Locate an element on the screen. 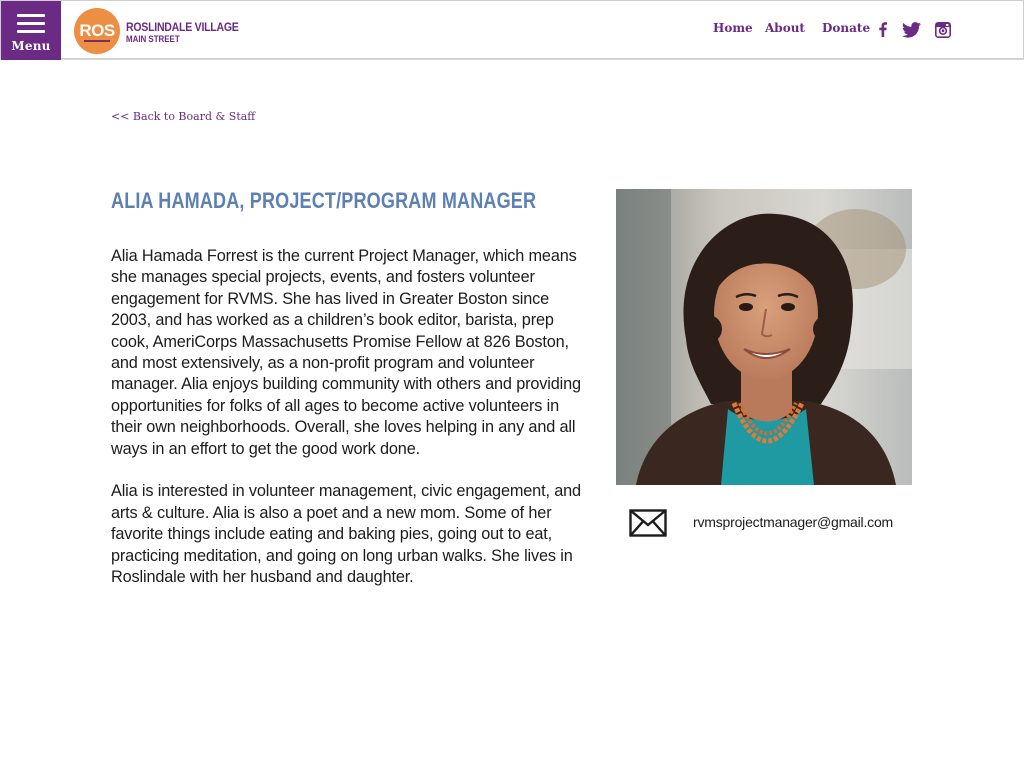 Image resolution: width=1024 pixels, height=768 pixels. nav-about: About is located at coordinates (785, 28).